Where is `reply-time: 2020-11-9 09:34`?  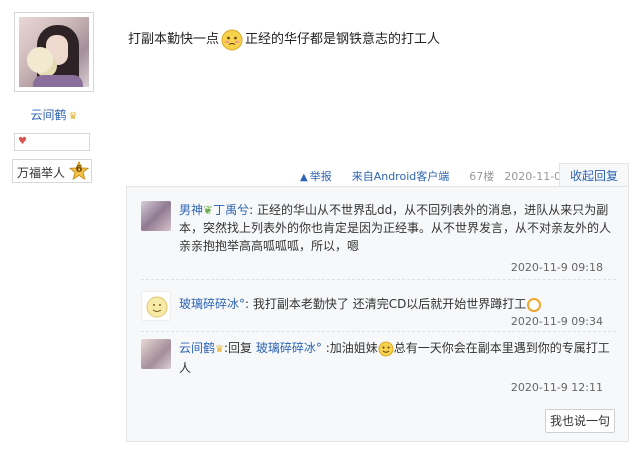
reply-time: 2020-11-9 09:34 is located at coordinates (556, 321).